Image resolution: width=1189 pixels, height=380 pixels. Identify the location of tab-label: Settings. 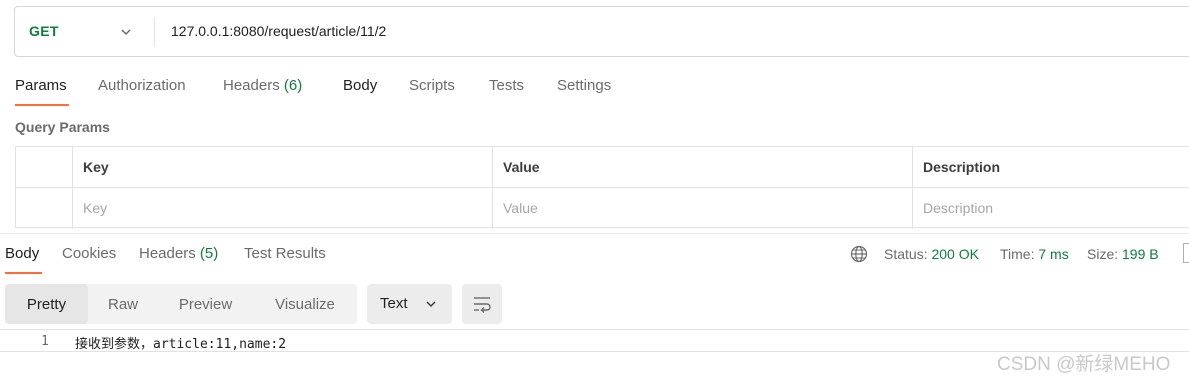
(584, 85).